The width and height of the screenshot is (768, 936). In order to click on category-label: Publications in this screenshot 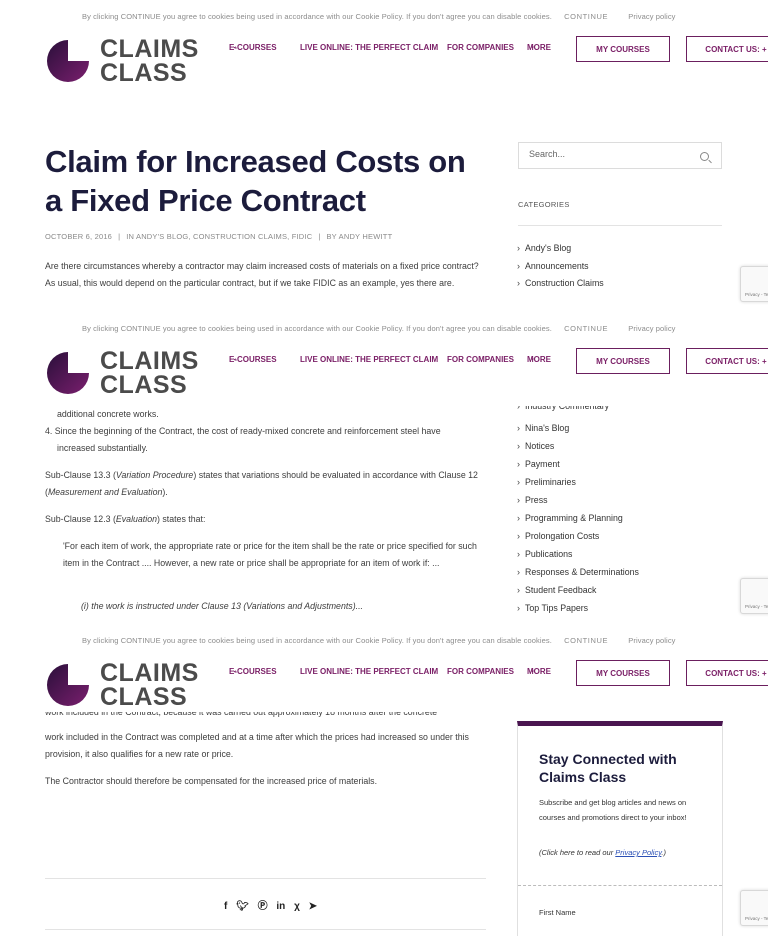, I will do `click(549, 554)`.